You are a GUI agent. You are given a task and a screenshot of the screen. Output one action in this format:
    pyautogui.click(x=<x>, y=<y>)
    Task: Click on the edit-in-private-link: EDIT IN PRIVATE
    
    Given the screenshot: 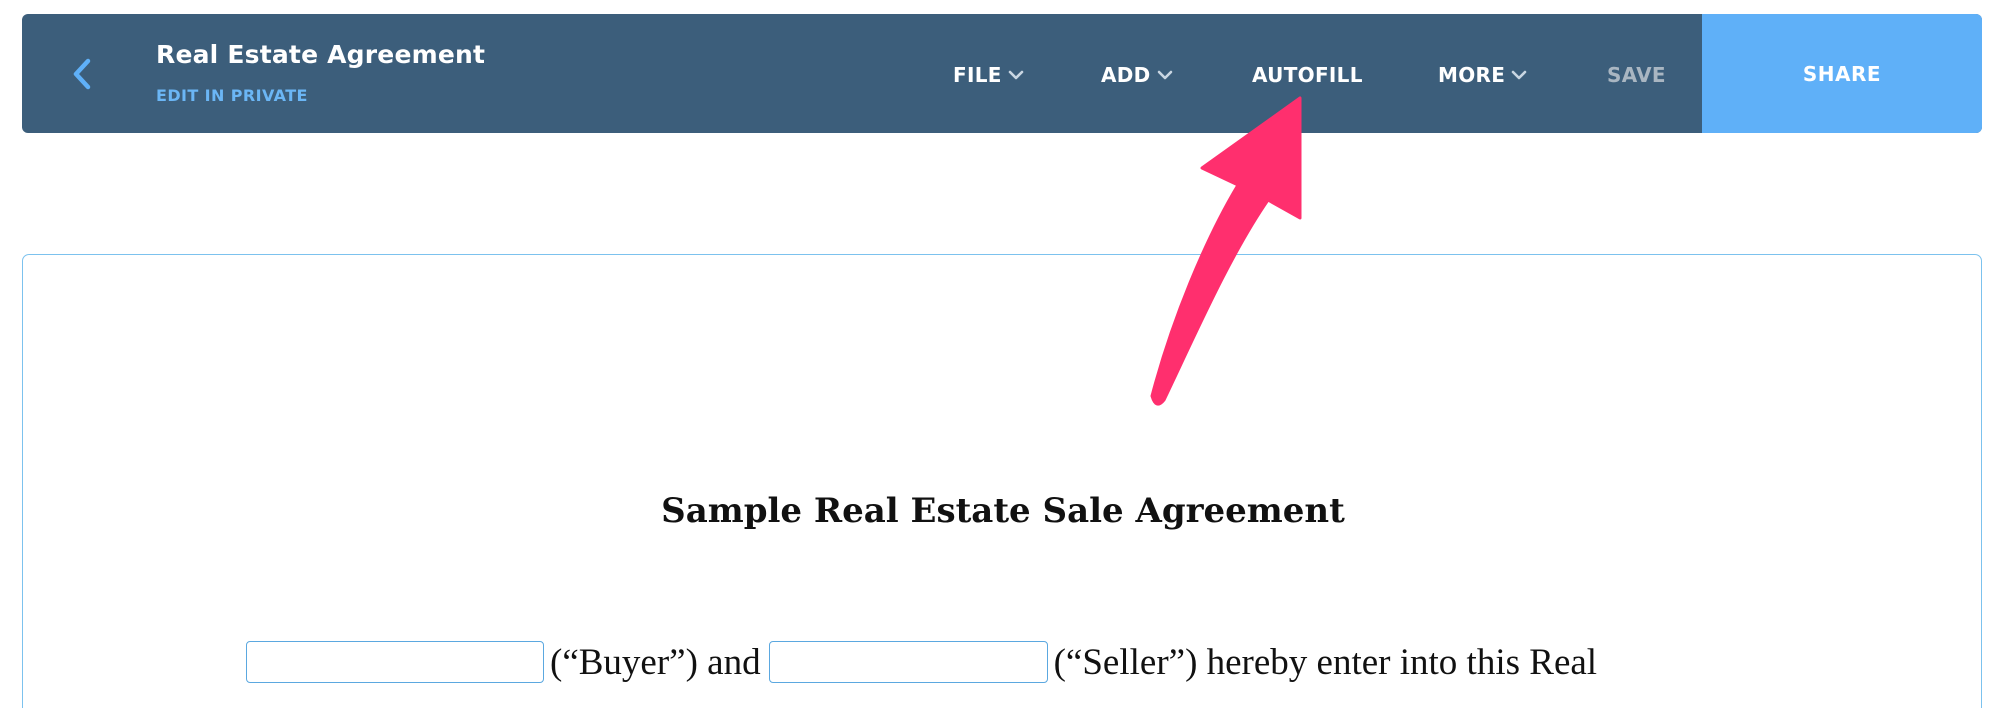 What is the action you would take?
    pyautogui.click(x=232, y=95)
    